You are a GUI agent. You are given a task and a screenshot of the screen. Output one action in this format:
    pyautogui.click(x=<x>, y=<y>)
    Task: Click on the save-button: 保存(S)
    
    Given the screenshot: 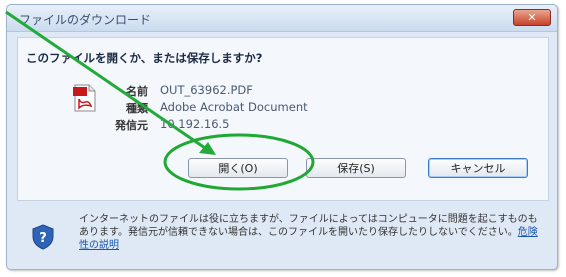 What is the action you would take?
    pyautogui.click(x=356, y=168)
    